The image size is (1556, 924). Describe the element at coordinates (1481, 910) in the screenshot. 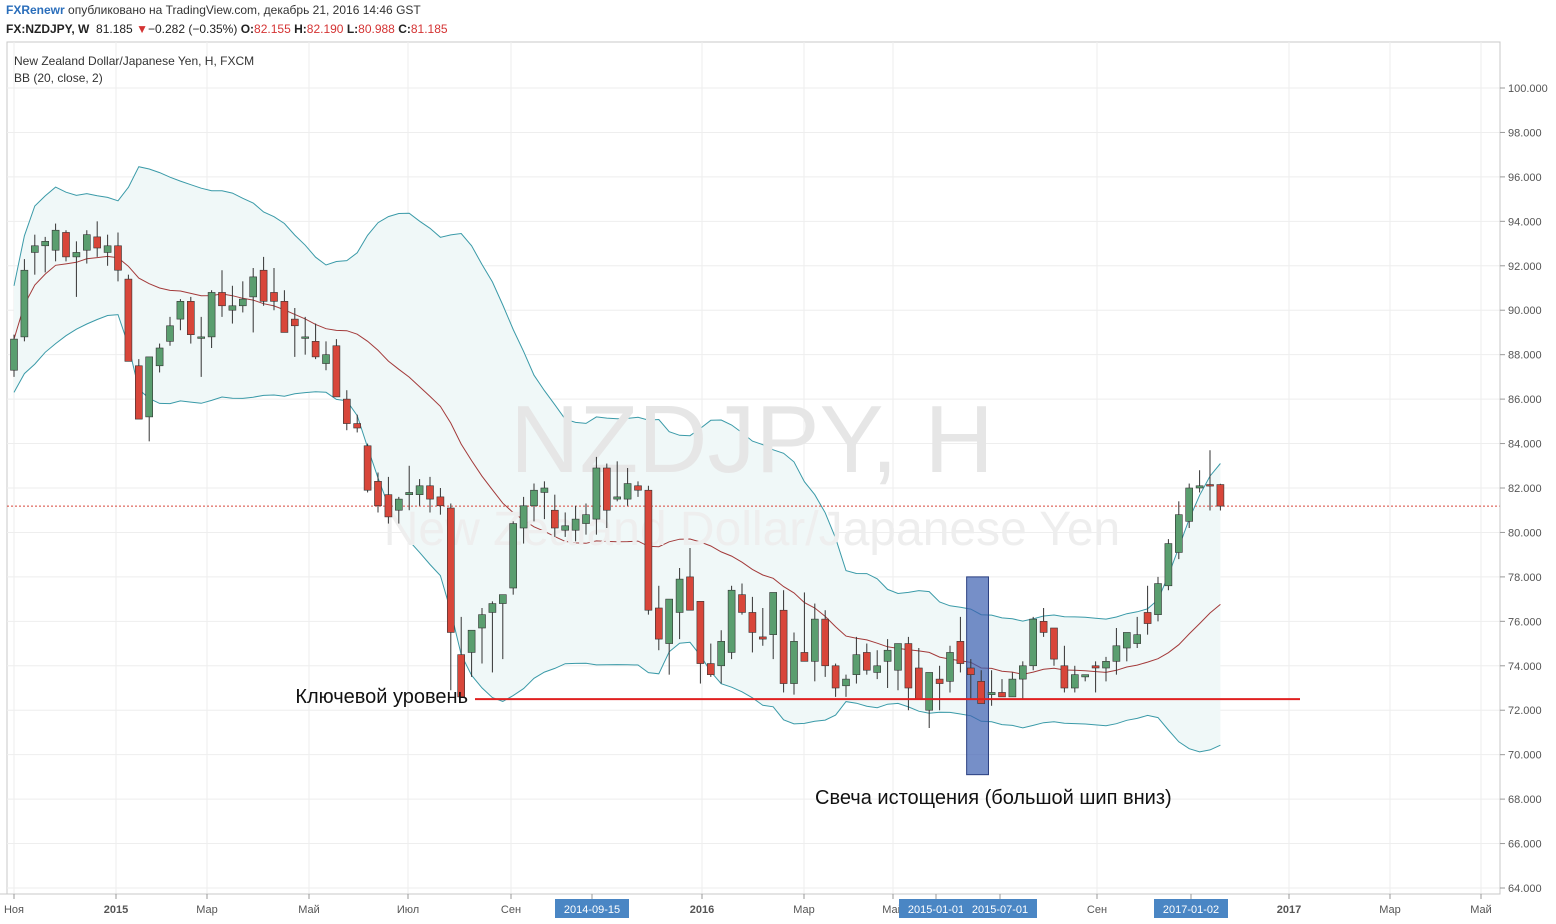

I see `time-tick-label: Май` at that location.